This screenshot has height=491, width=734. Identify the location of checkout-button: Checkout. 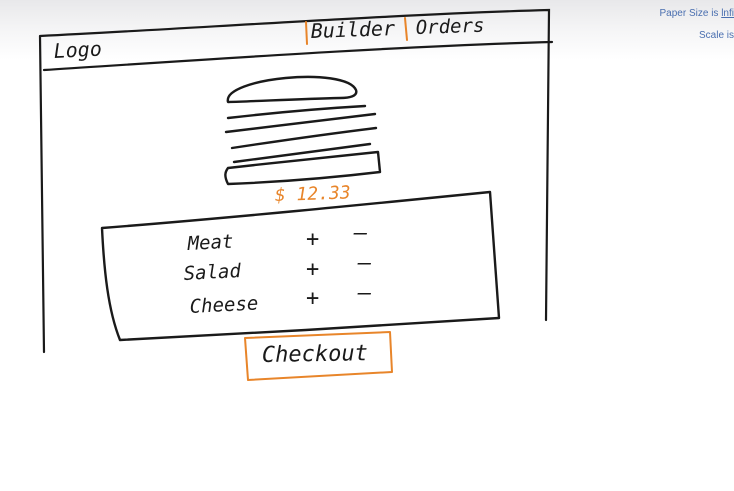
(318, 356).